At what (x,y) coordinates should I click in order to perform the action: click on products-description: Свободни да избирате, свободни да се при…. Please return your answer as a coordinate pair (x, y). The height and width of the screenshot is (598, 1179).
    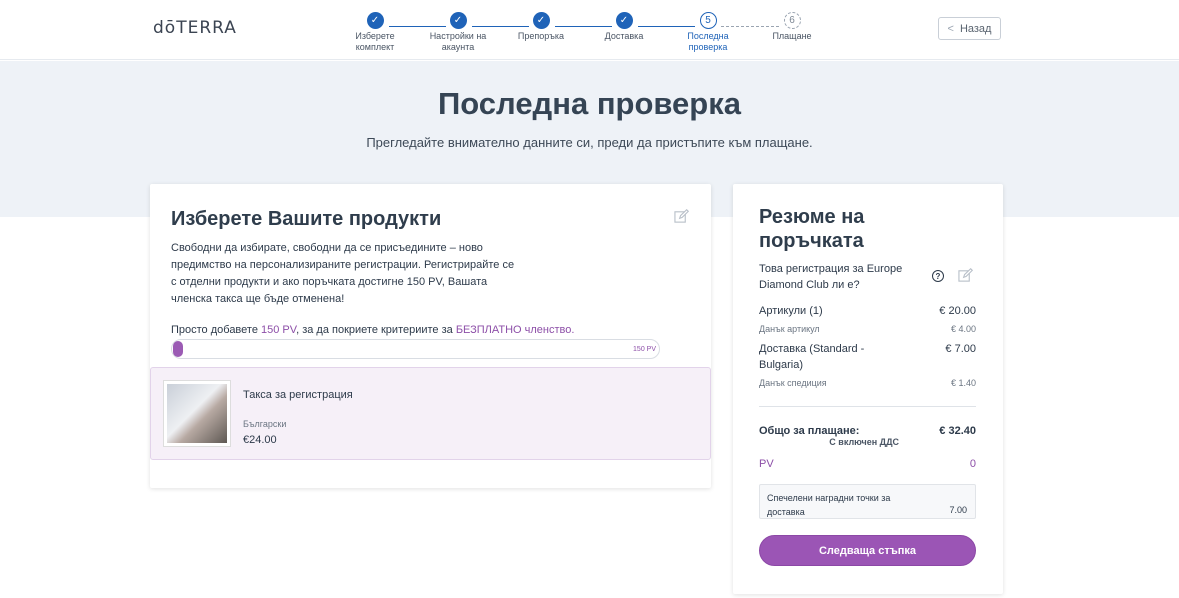
    Looking at the image, I should click on (343, 273).